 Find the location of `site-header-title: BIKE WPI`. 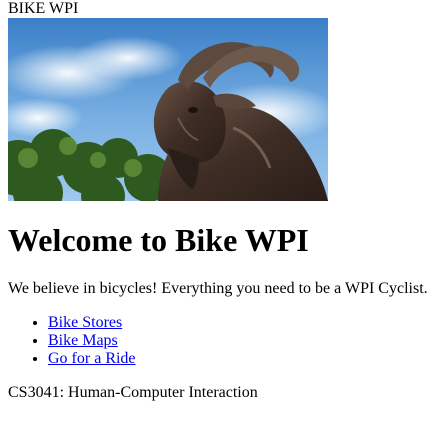

site-header-title: BIKE WPI is located at coordinates (43, 8).